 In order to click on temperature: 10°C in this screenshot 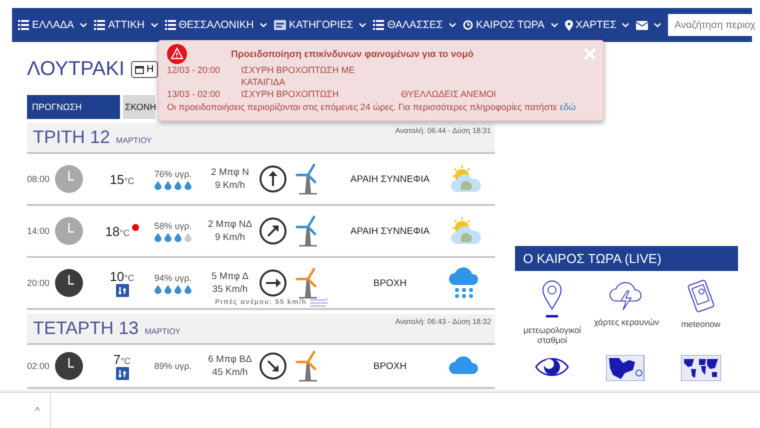, I will do `click(122, 276)`.